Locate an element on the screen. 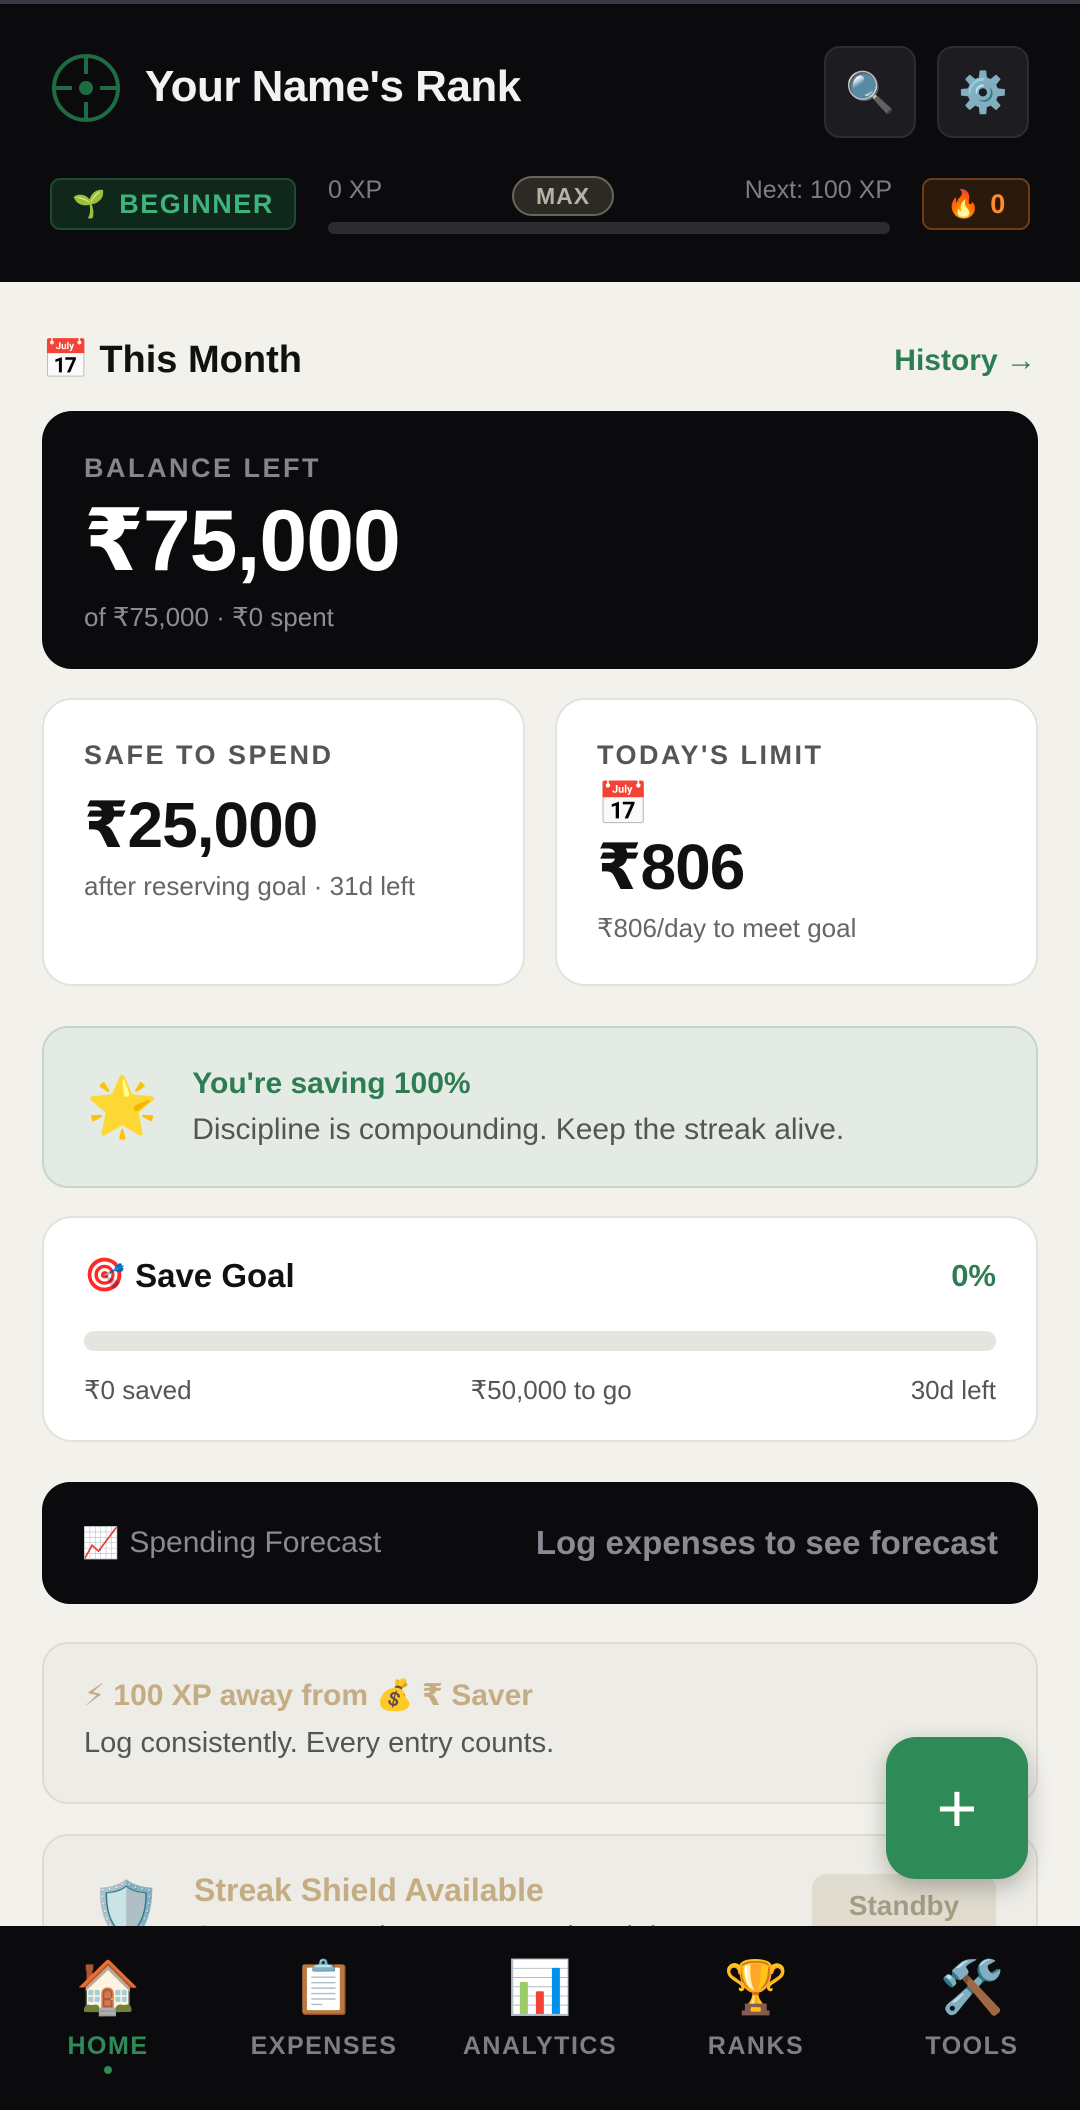 This screenshot has width=1080, height=2110. today-limit-amount: ₹806 is located at coordinates (671, 867).